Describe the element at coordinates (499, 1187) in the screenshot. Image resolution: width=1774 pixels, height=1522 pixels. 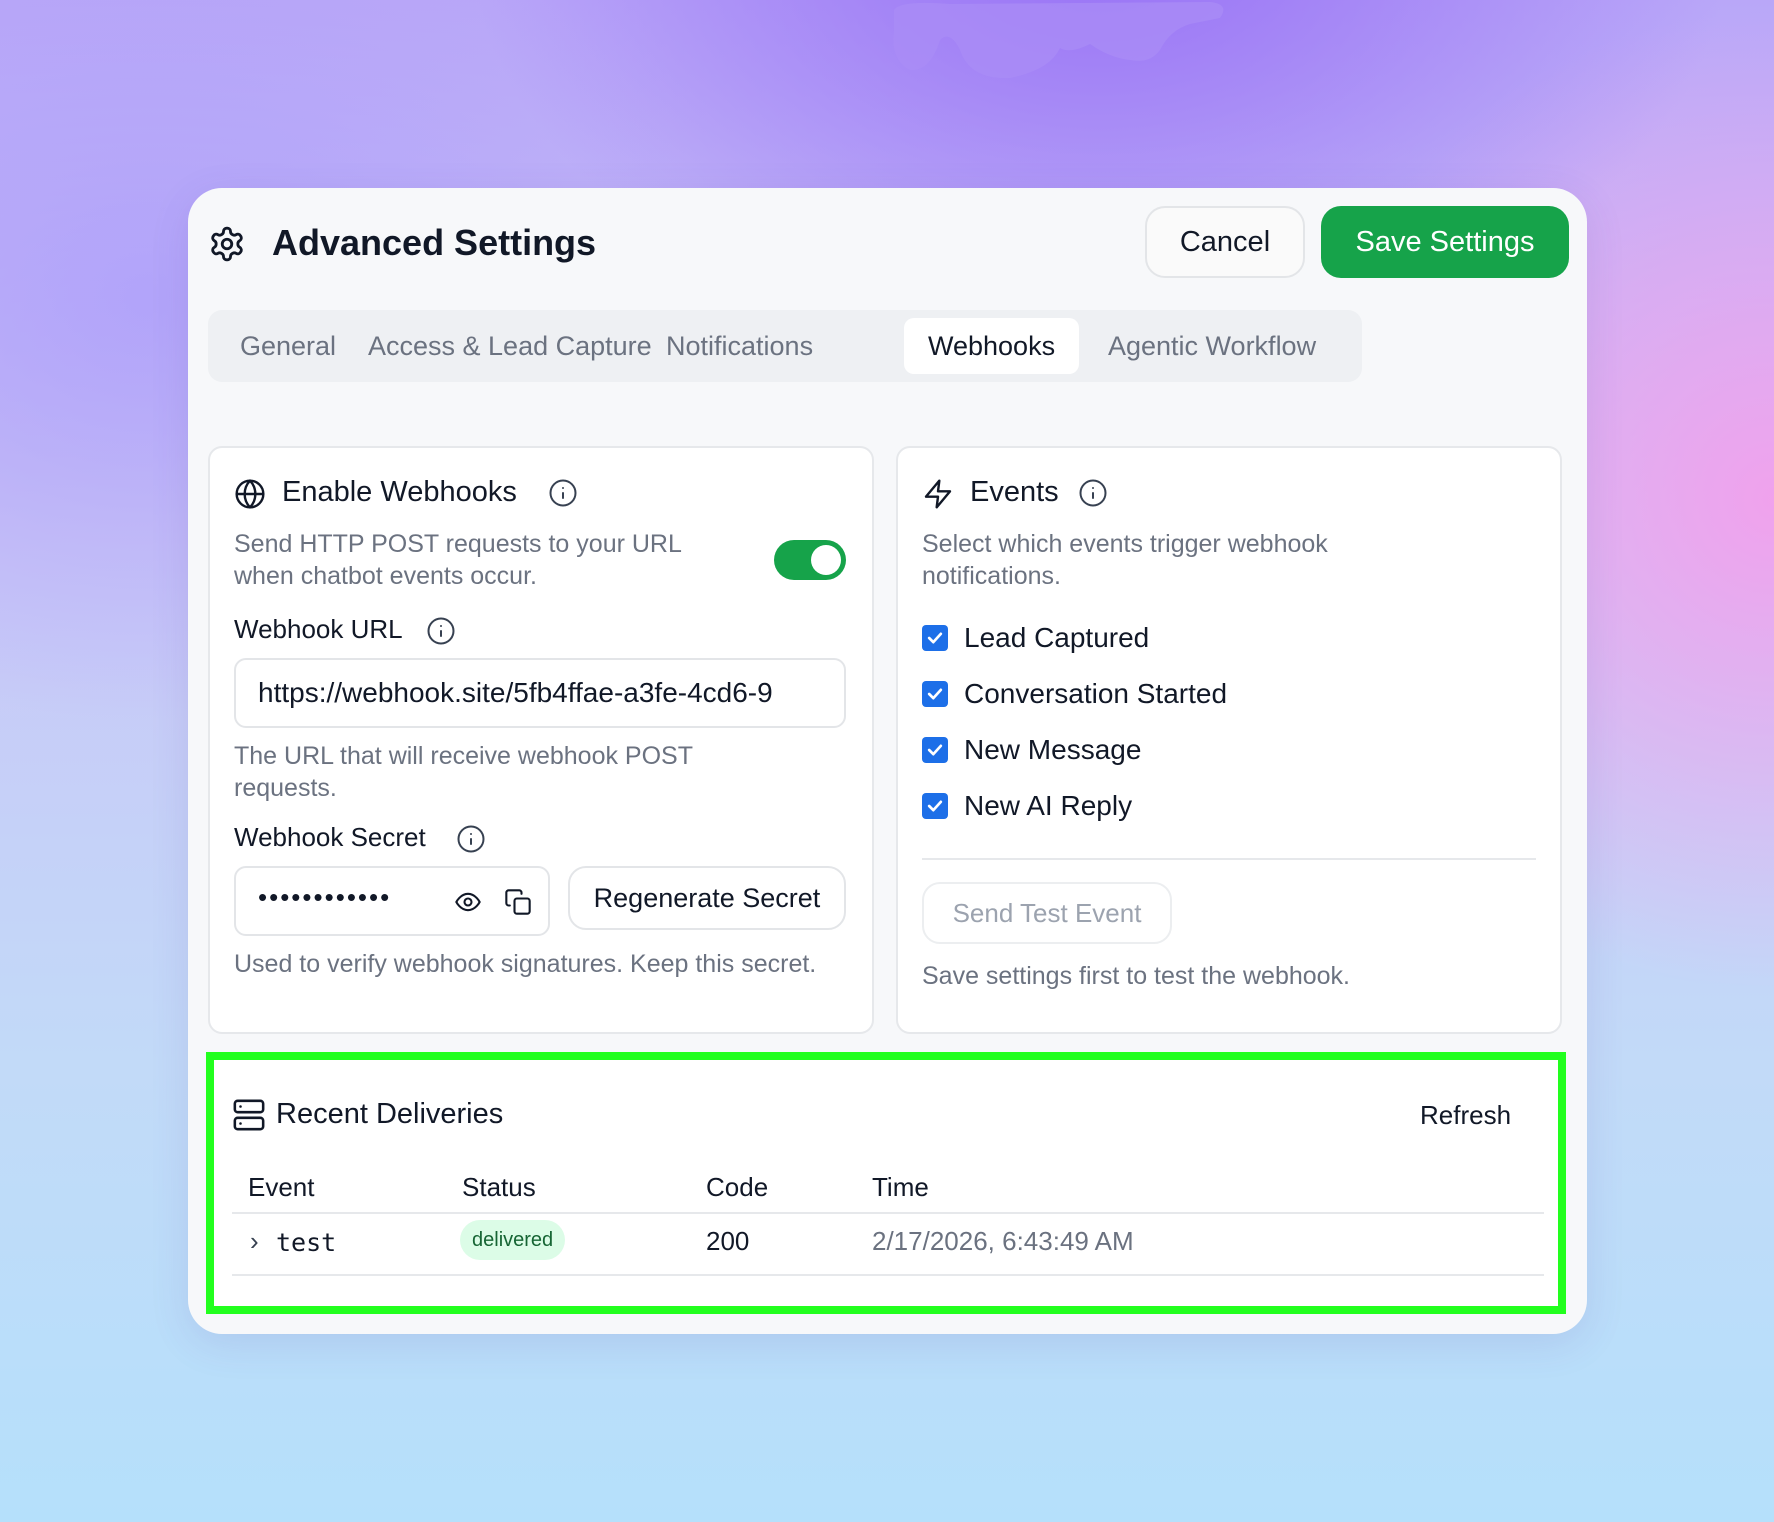
I see `column-header-status: Status` at that location.